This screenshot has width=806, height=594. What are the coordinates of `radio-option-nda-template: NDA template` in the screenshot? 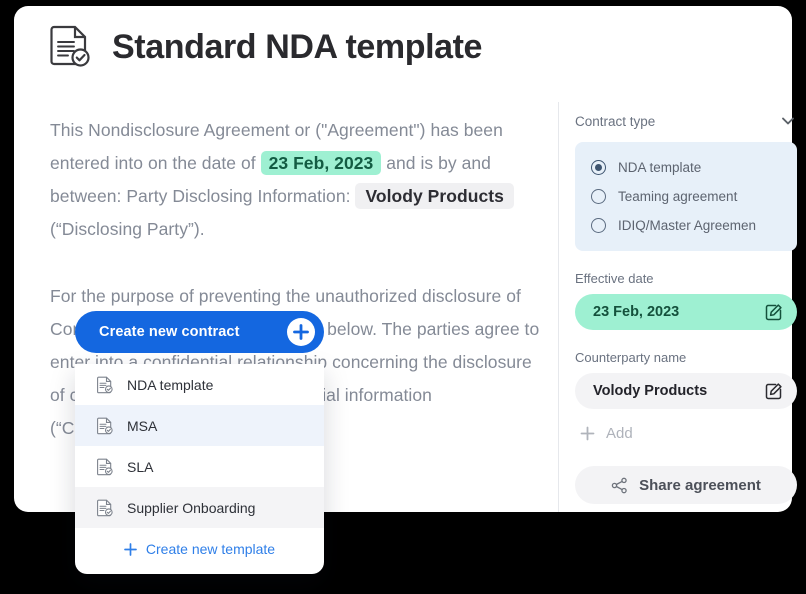 It's located at (686, 167).